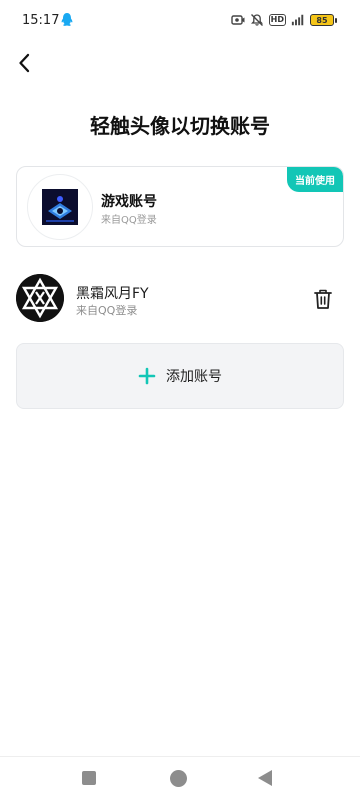 The image size is (360, 800). I want to click on delete-account-button, so click(323, 299).